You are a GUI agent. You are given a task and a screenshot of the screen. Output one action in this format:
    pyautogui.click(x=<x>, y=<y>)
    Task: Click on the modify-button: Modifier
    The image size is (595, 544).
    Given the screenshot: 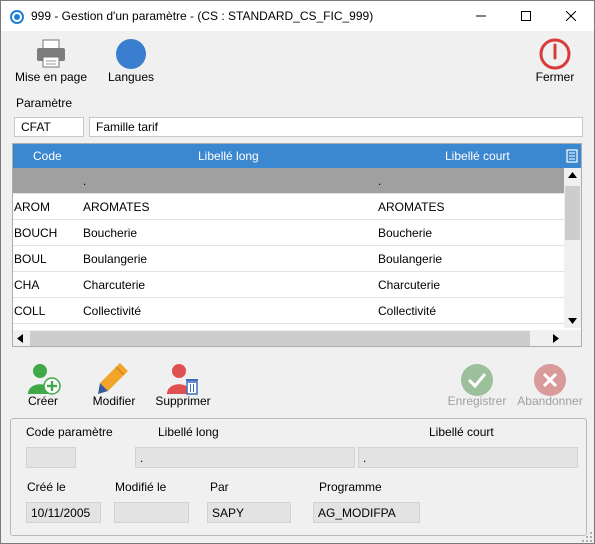 What is the action you would take?
    pyautogui.click(x=114, y=385)
    